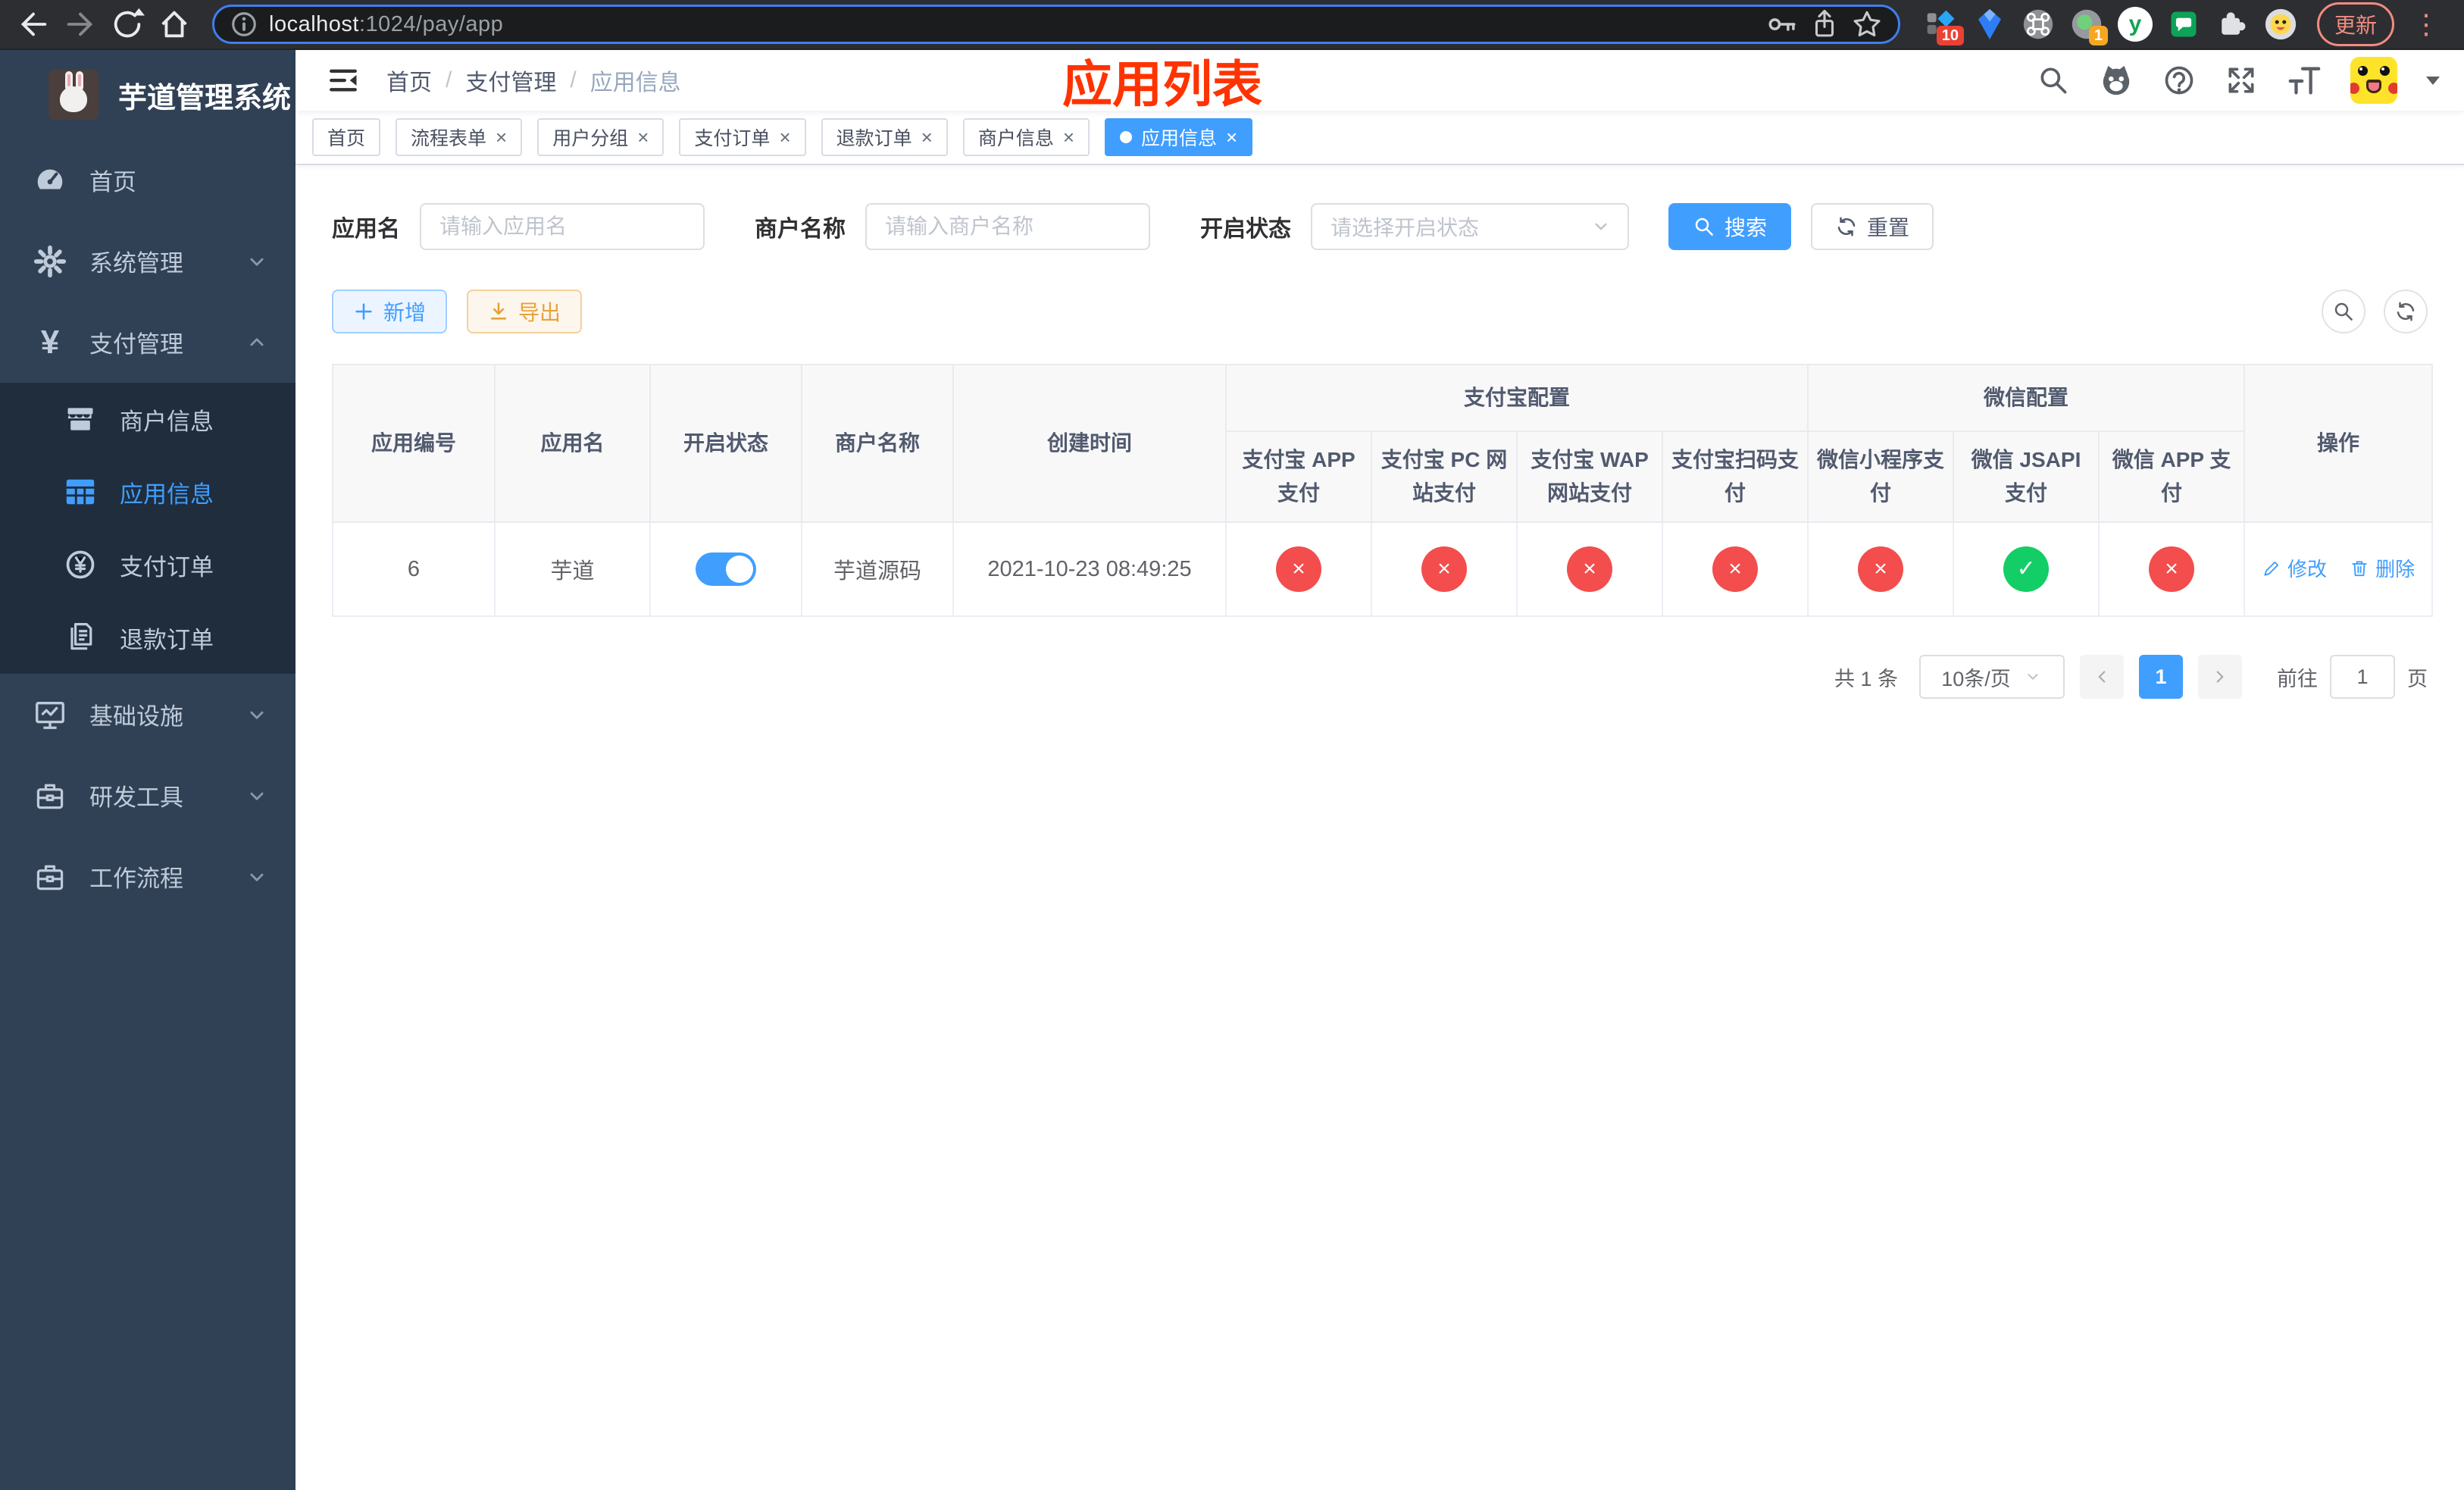  Describe the element at coordinates (2053, 80) in the screenshot. I see `search-icon` at that location.